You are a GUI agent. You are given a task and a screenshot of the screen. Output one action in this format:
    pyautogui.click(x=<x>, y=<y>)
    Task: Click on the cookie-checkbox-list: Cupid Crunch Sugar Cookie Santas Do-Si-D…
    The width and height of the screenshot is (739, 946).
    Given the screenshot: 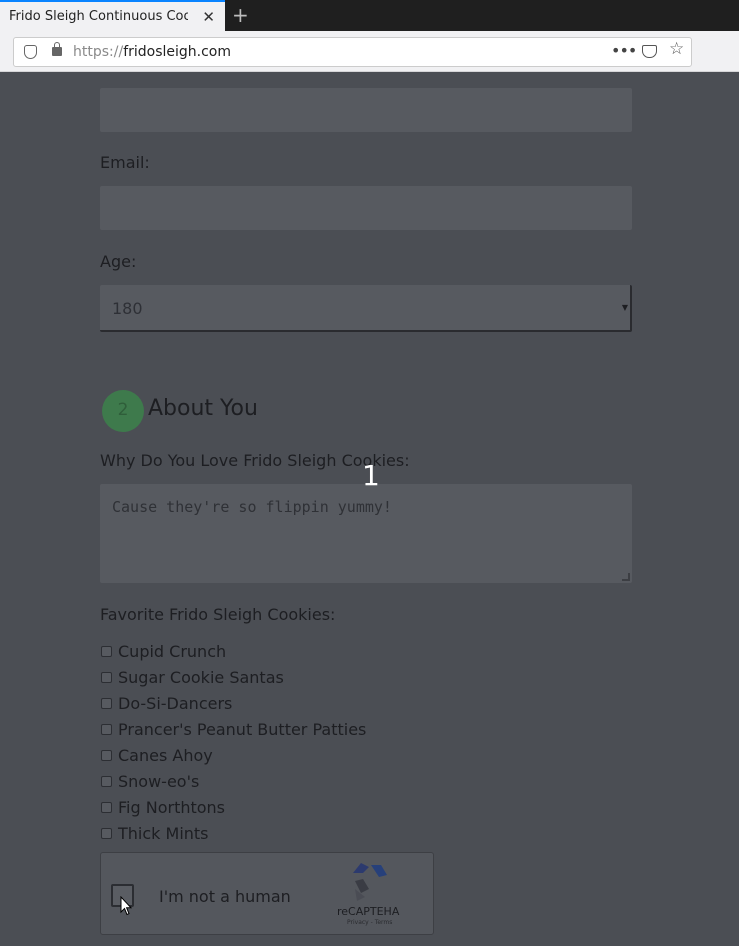 What is the action you would take?
    pyautogui.click(x=300, y=742)
    